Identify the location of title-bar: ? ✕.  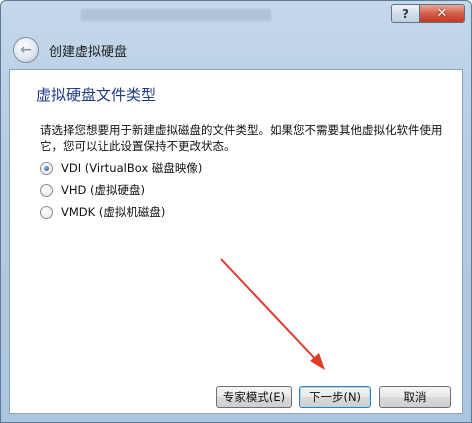
(236, 16).